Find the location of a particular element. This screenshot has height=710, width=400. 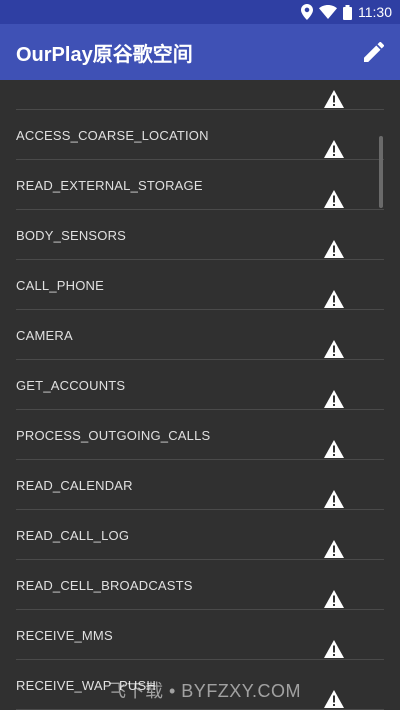

permission-name: BODY_SENSORS is located at coordinates (71, 235).